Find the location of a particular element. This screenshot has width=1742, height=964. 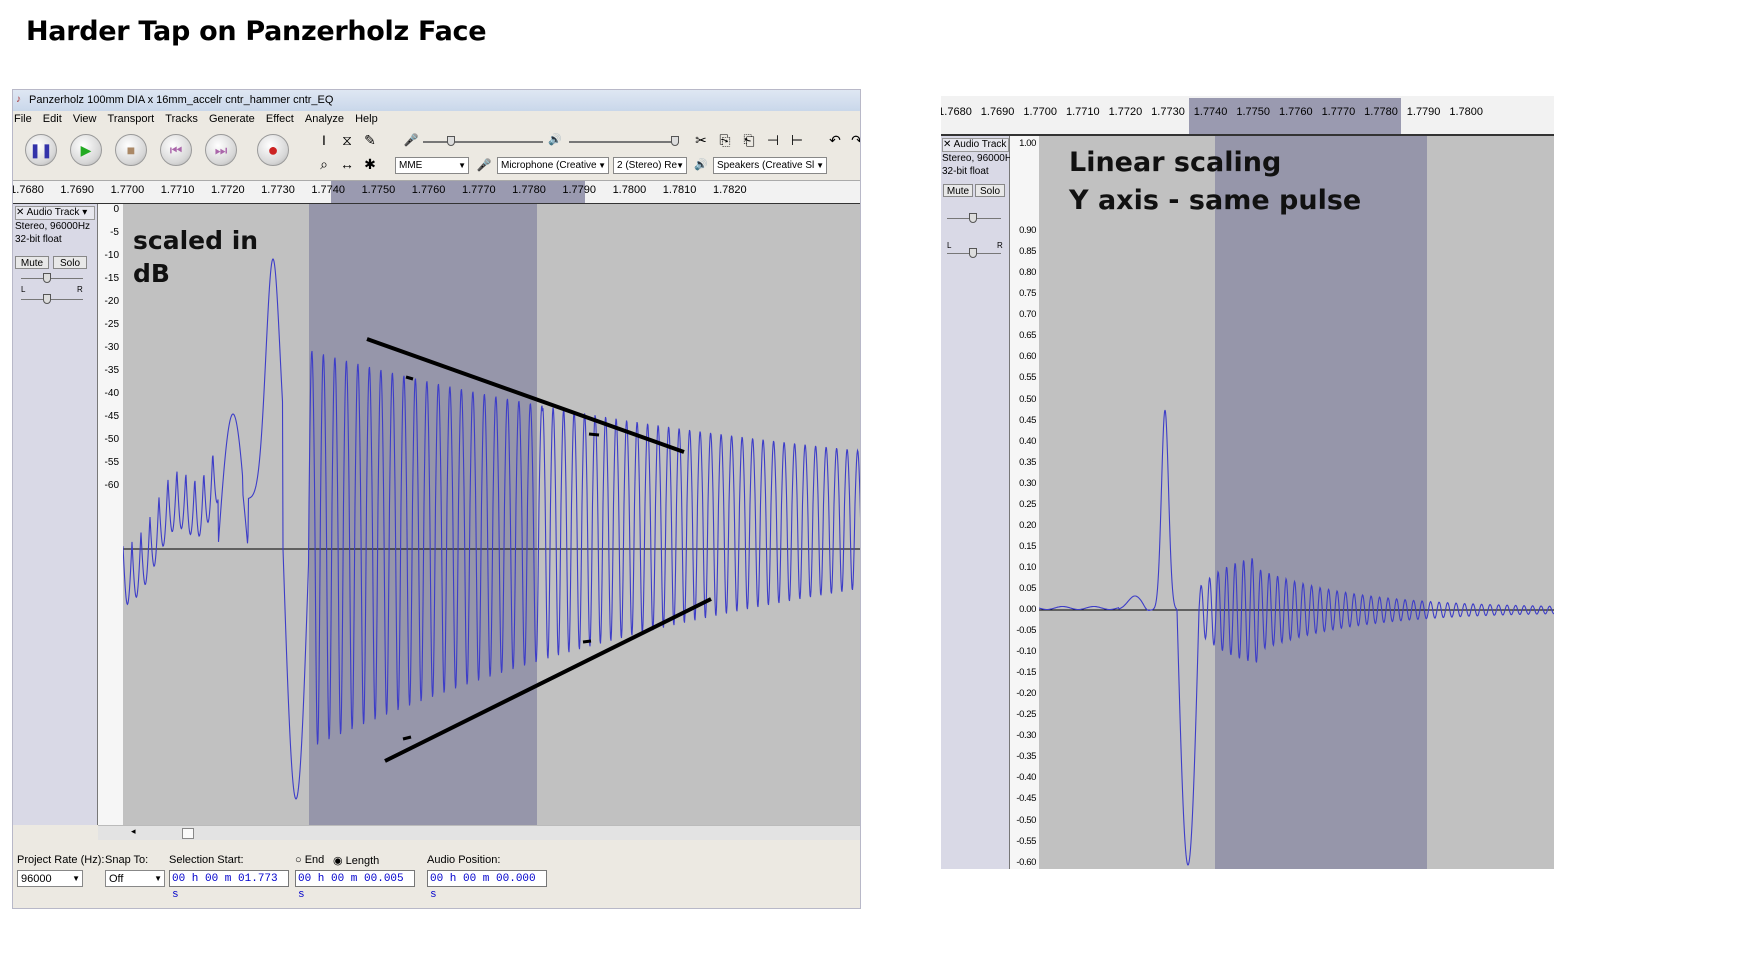

amp-tick-label: -0.25 is located at coordinates (1026, 715).